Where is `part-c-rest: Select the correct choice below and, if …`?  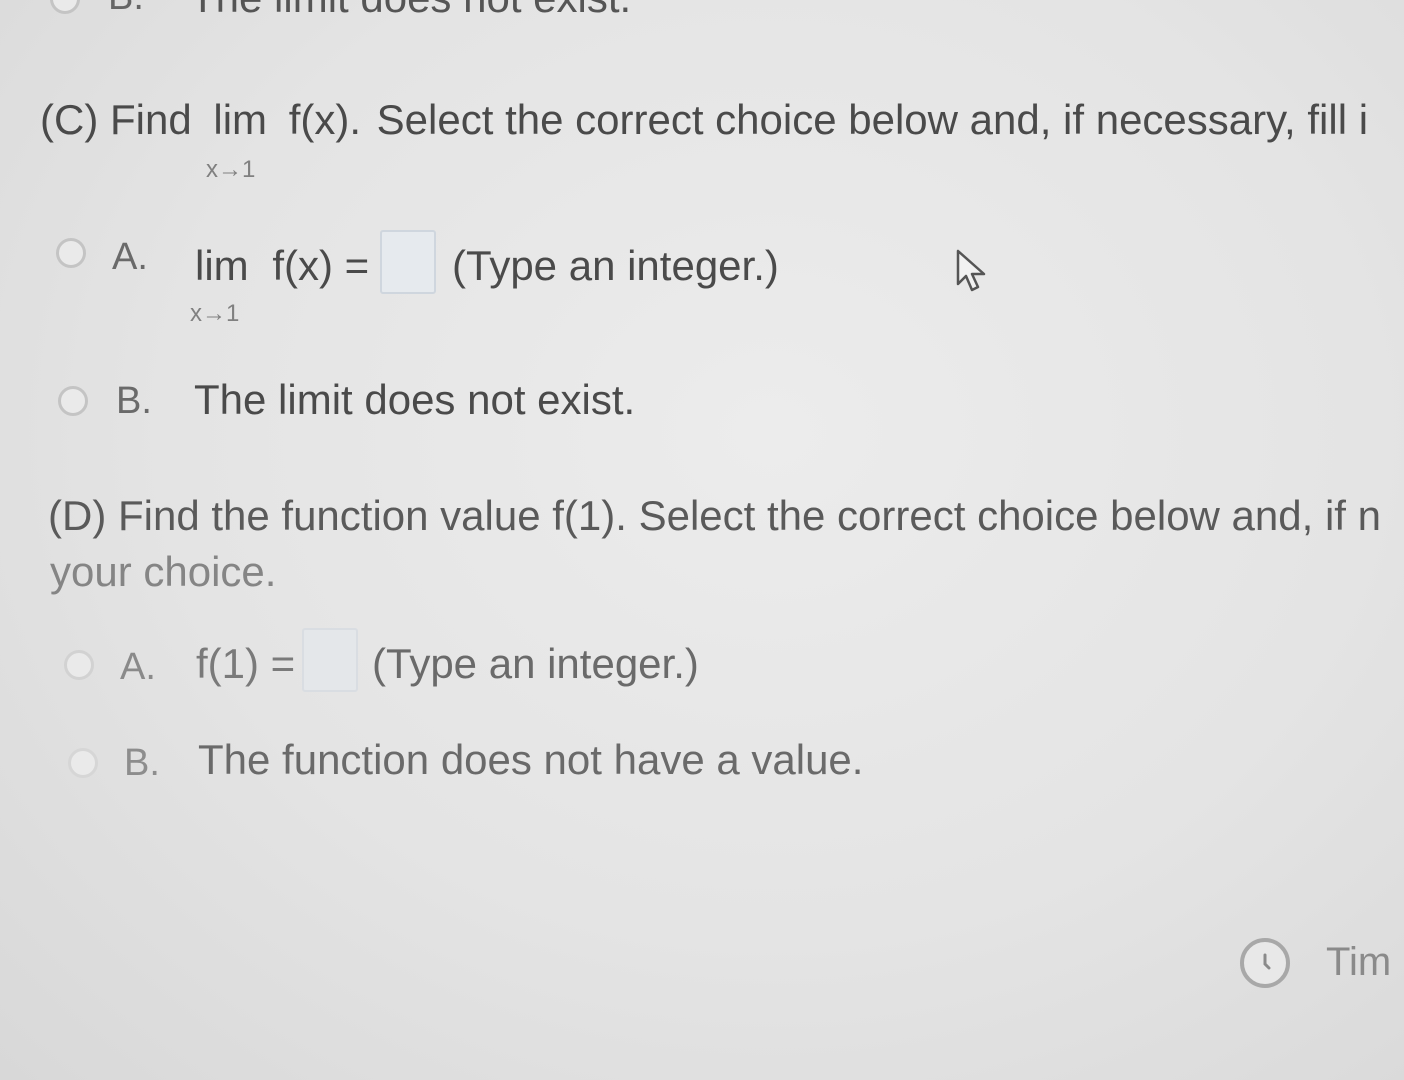 part-c-rest: Select the correct choice below and, if … is located at coordinates (872, 119).